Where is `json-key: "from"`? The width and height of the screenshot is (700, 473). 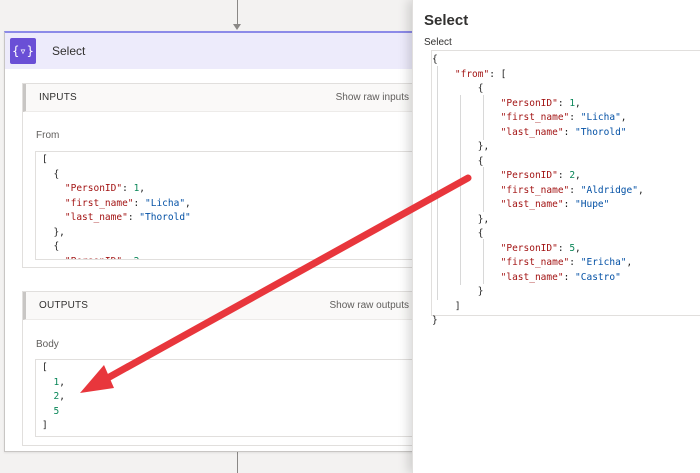 json-key: "from" is located at coordinates (472, 74).